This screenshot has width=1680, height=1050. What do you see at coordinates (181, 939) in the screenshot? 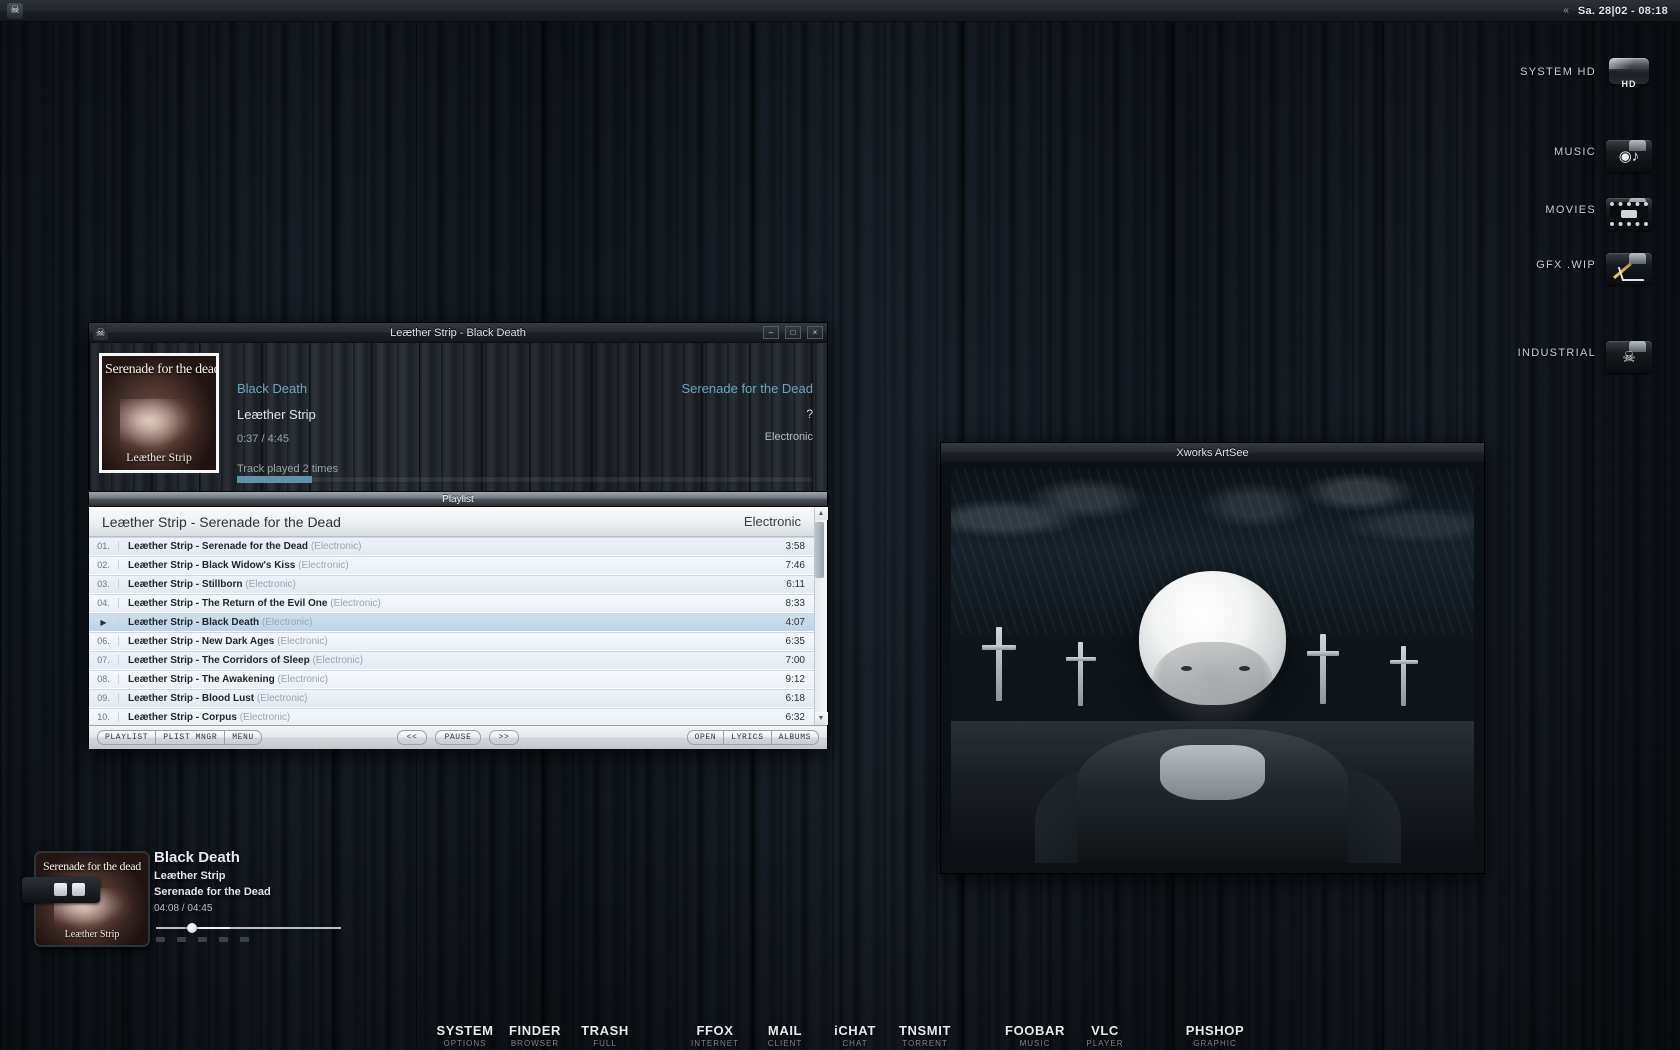
I see `widget-play-icon` at bounding box center [181, 939].